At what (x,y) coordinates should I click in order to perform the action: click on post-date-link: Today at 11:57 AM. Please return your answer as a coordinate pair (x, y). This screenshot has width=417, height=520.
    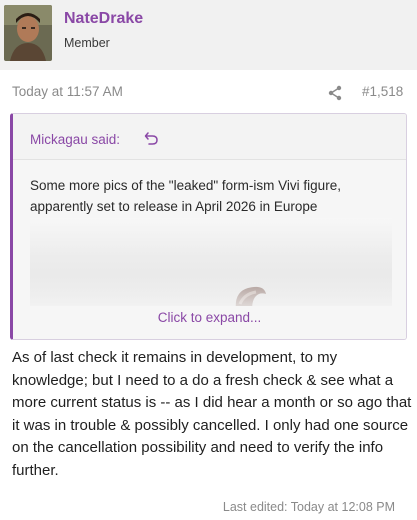
    Looking at the image, I should click on (67, 91).